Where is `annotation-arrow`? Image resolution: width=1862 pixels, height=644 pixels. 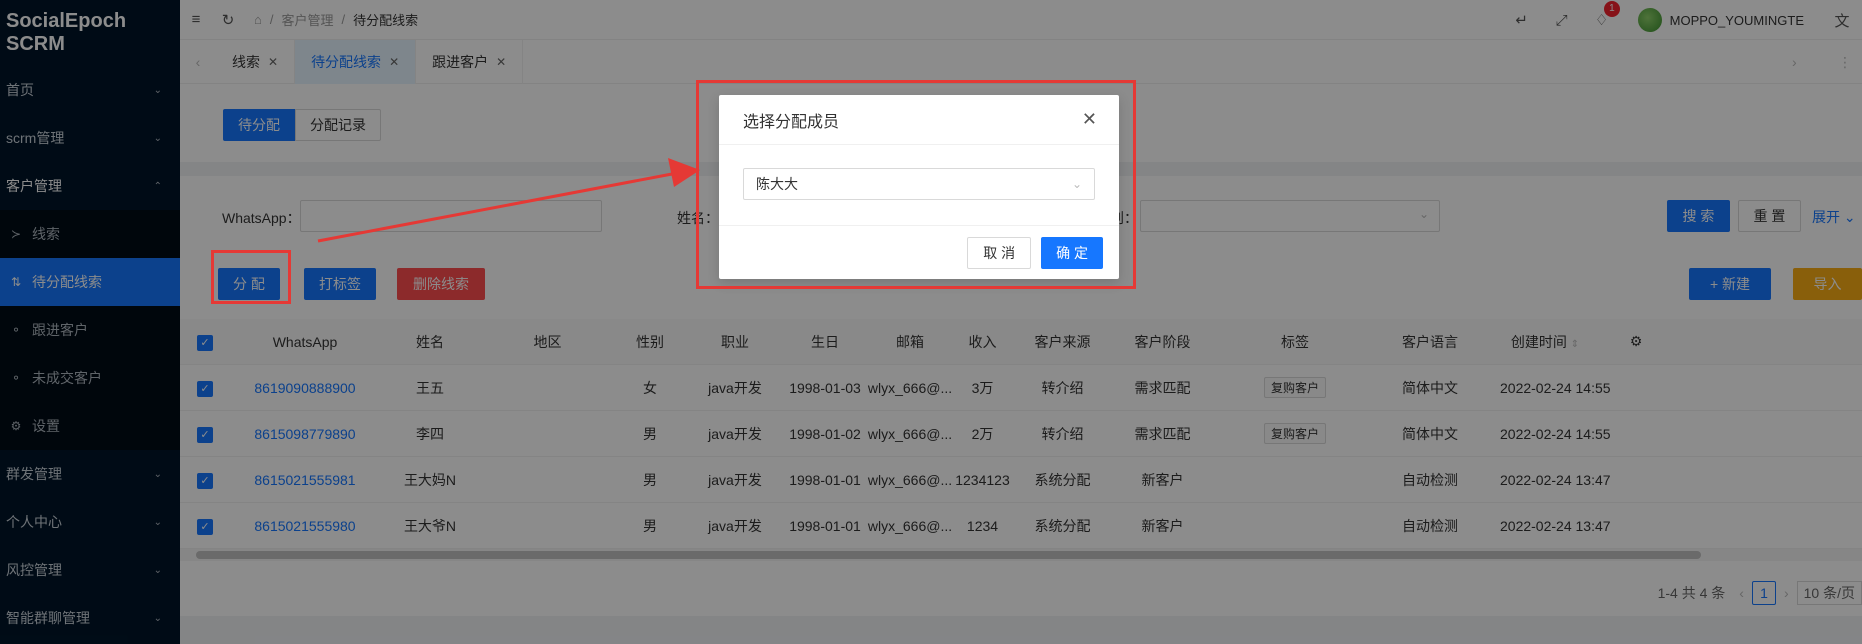
annotation-arrow is located at coordinates (508, 200).